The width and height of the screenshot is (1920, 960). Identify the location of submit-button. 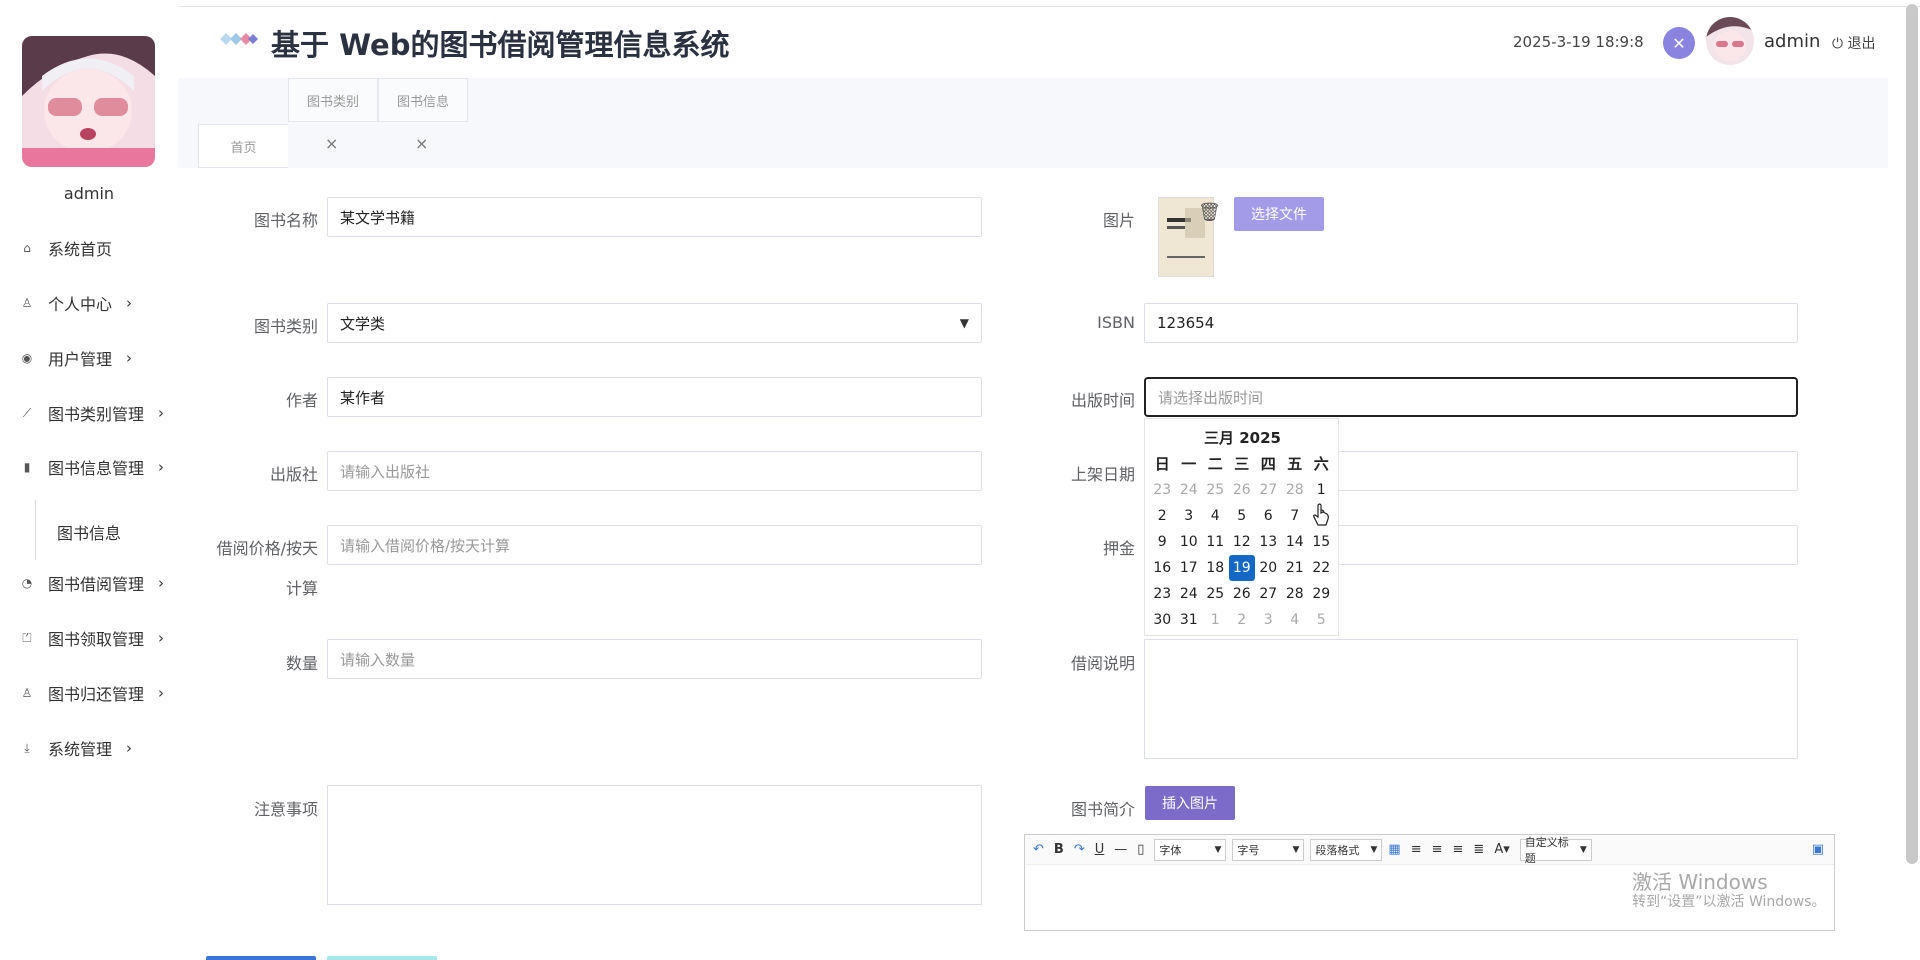
(261, 958).